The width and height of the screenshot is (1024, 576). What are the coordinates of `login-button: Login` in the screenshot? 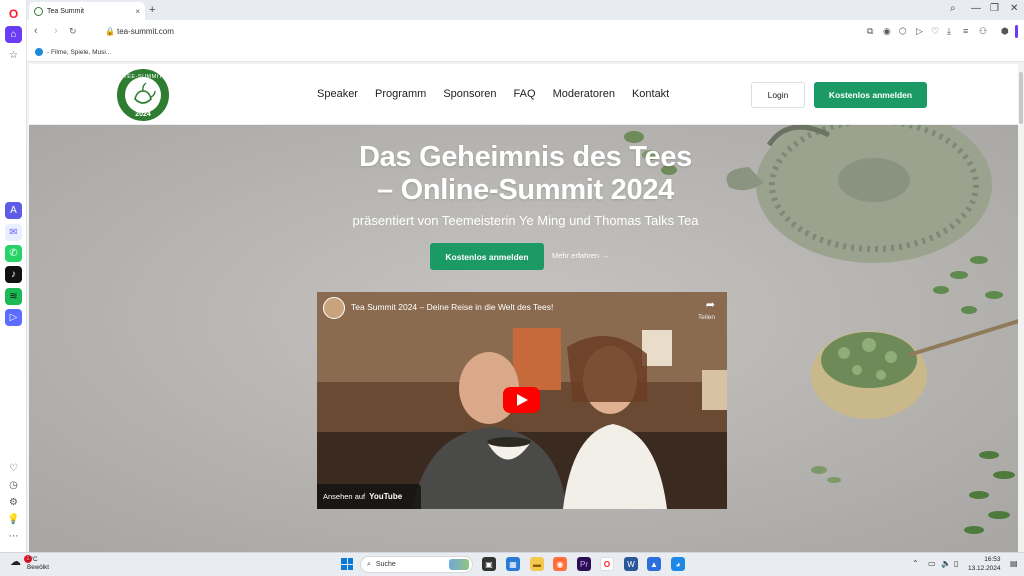 It's located at (778, 95).